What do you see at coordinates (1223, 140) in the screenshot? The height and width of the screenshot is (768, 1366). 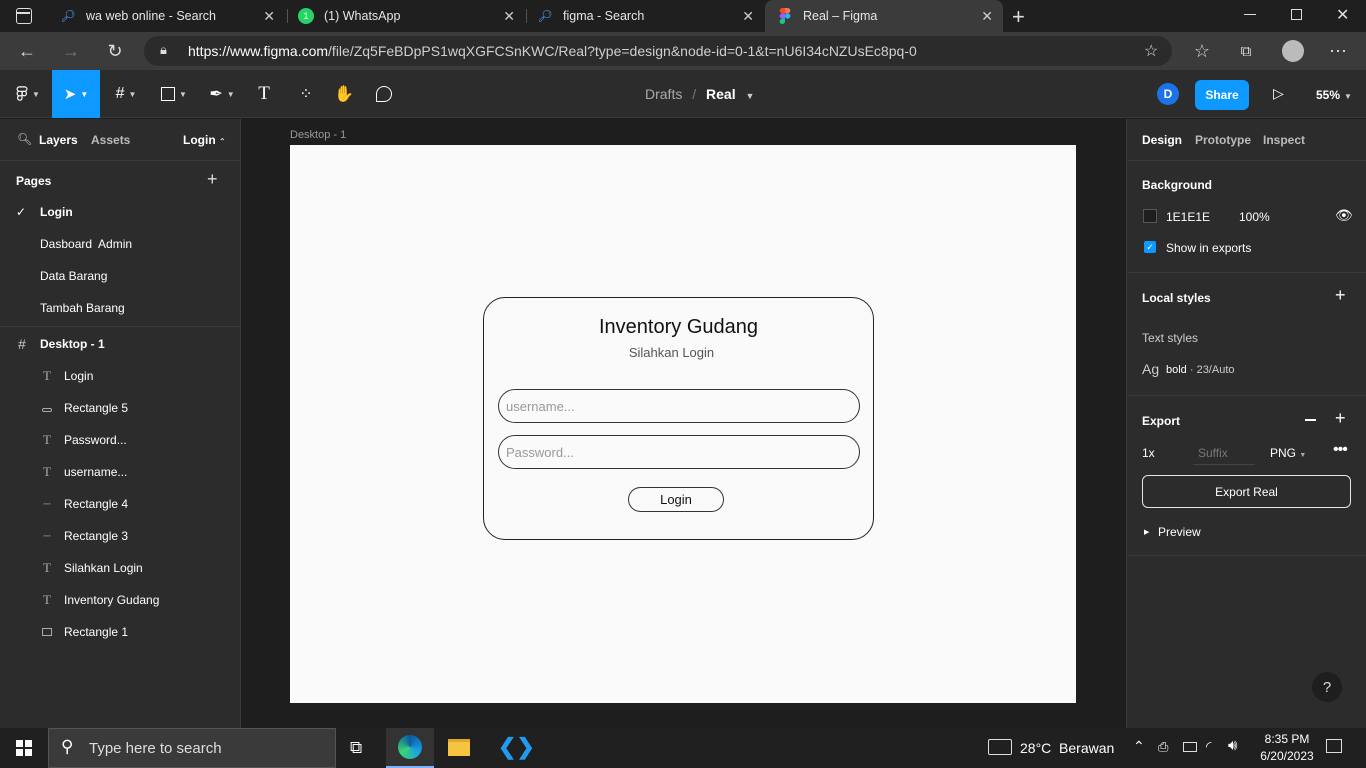 I see `tab-prototype: Prototype` at bounding box center [1223, 140].